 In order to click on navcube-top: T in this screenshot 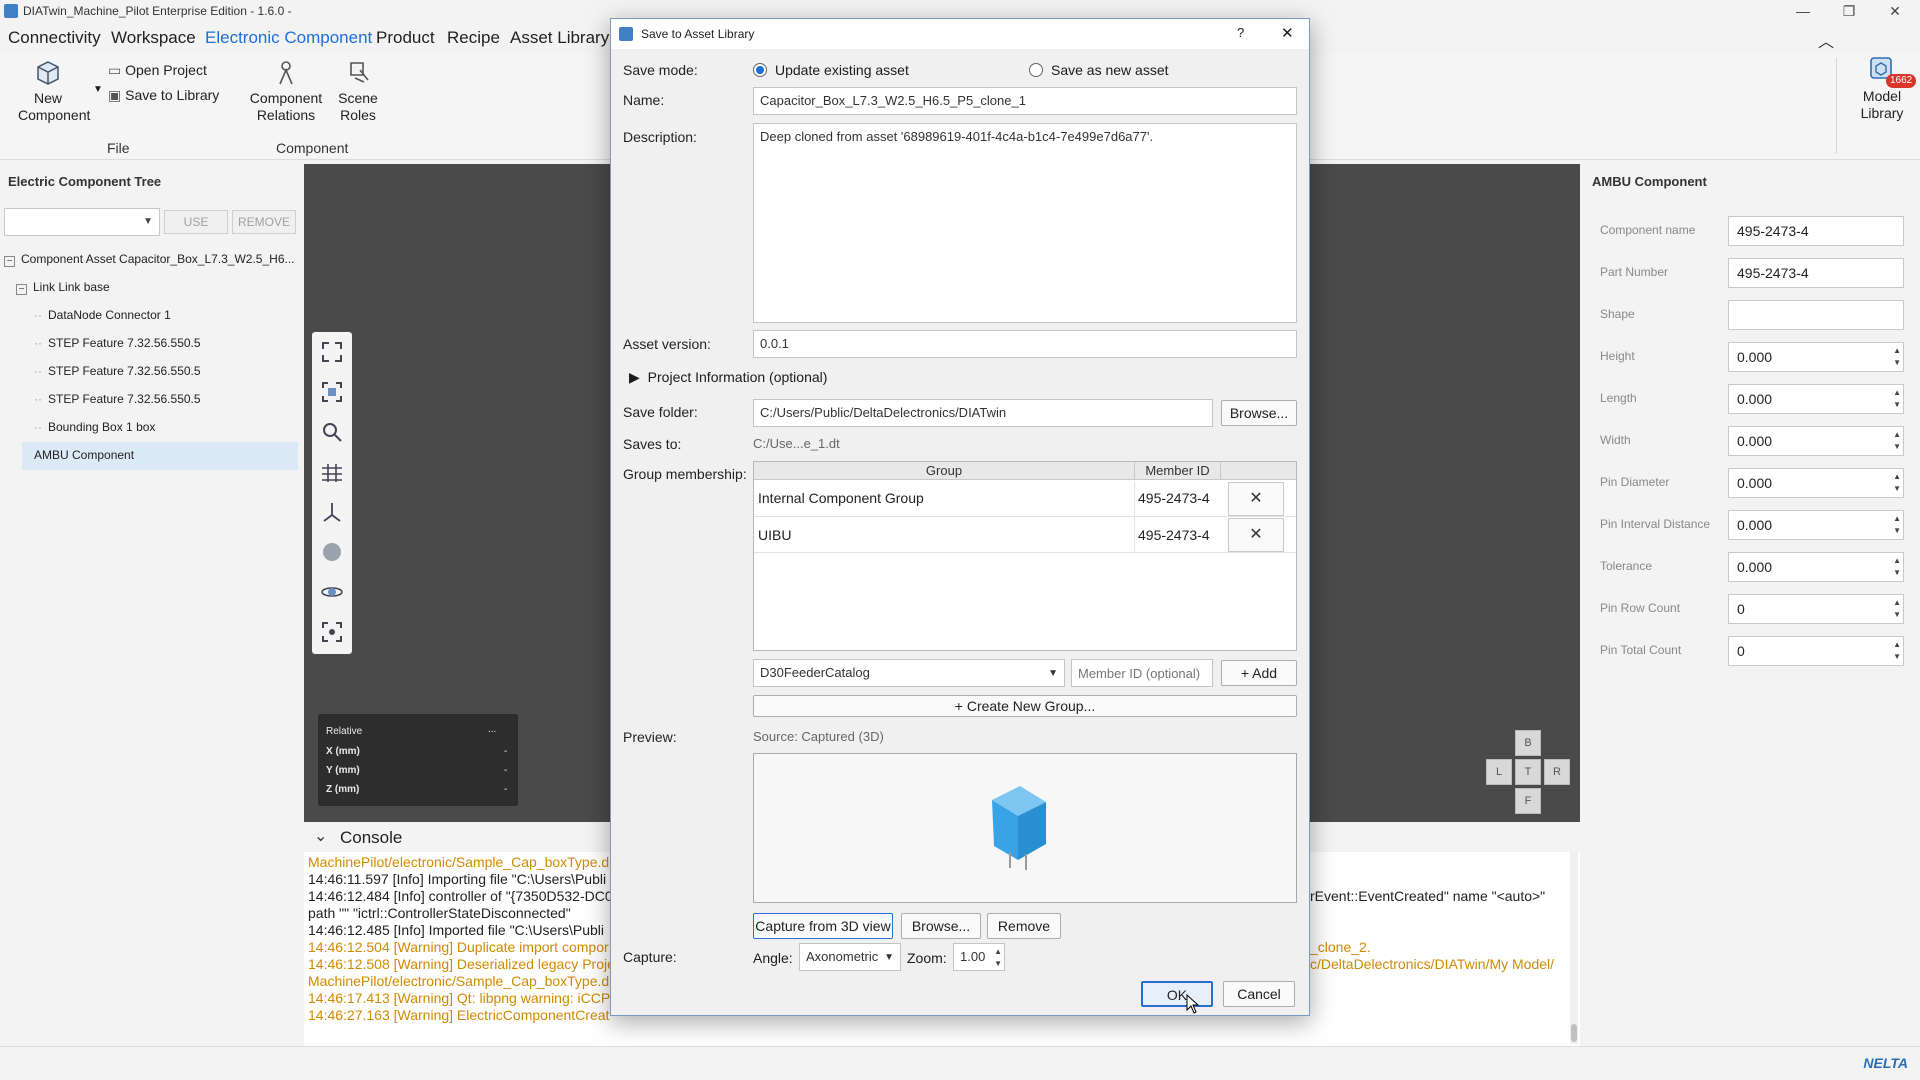, I will do `click(1528, 772)`.